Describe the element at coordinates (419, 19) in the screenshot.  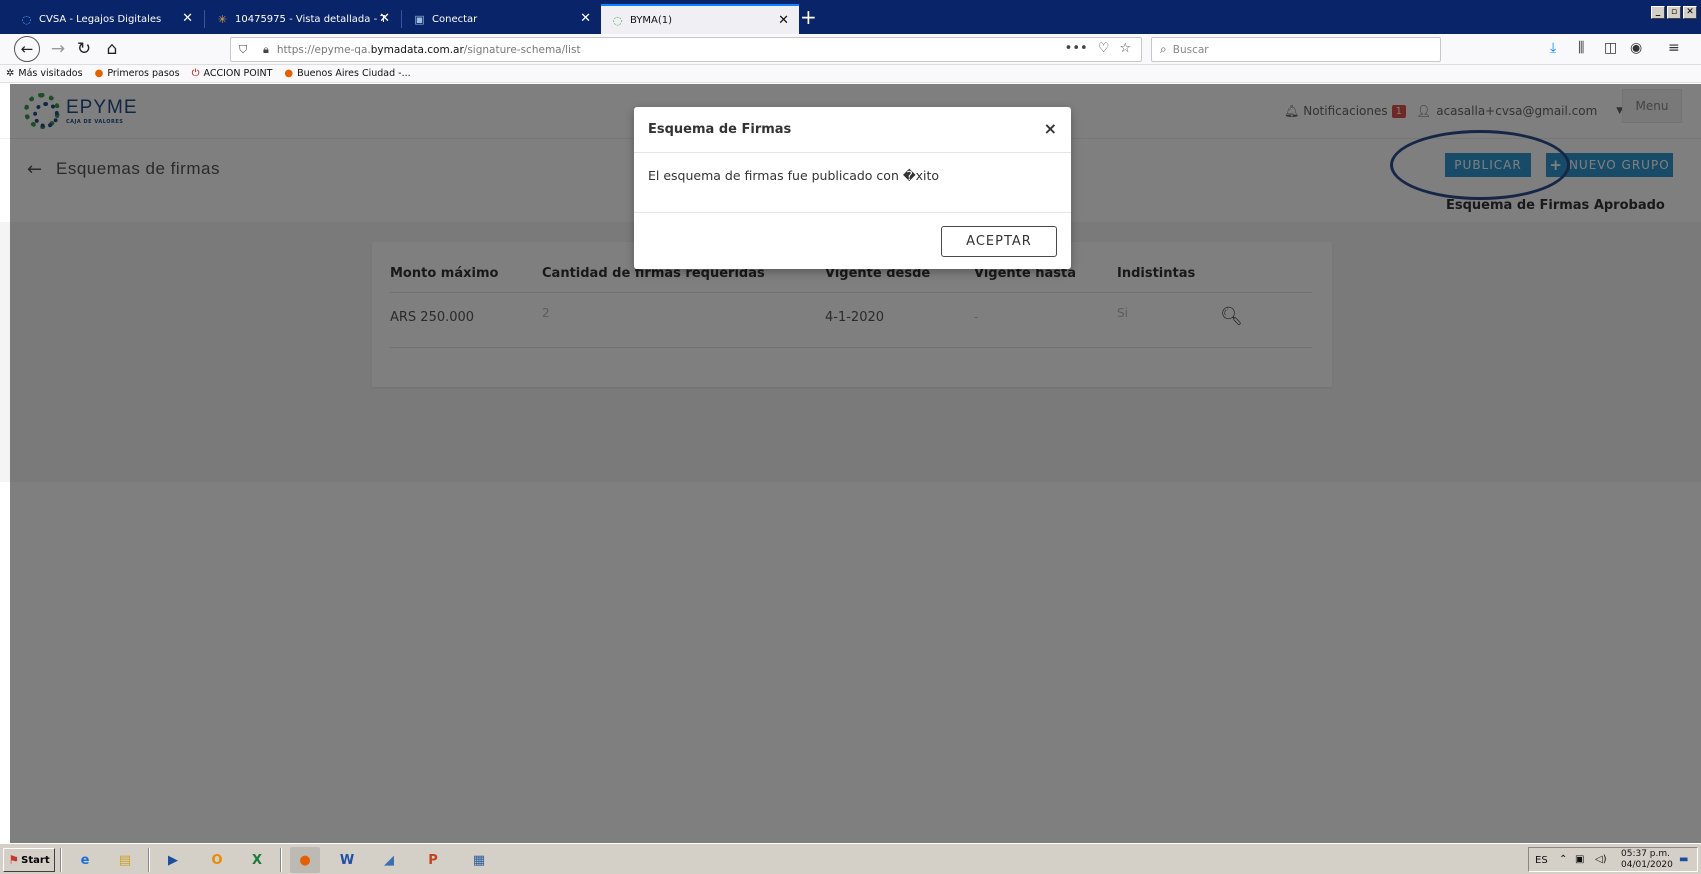
I see `window-logo-icon: ▣` at that location.